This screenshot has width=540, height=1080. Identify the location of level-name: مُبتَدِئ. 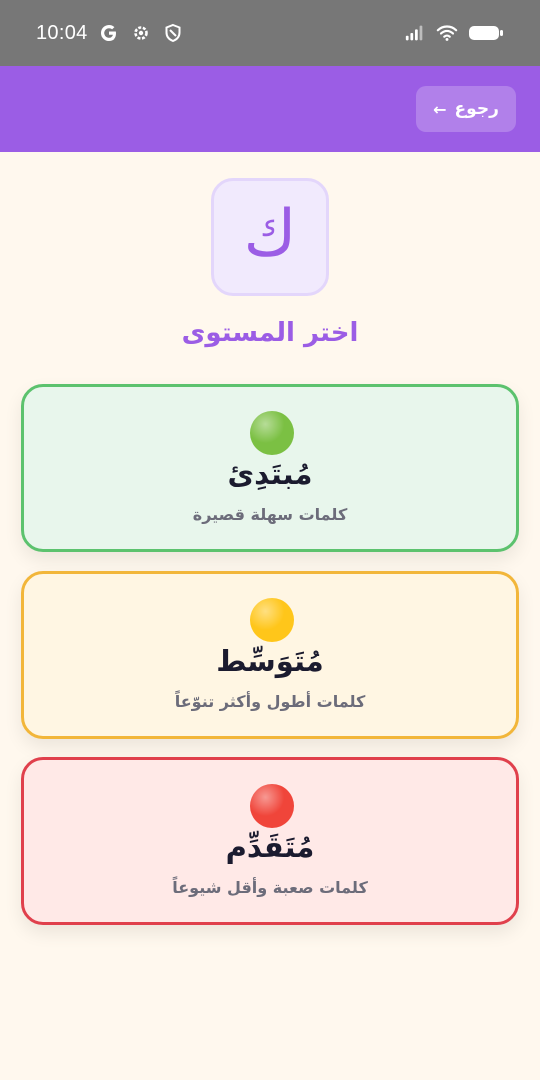
(270, 474).